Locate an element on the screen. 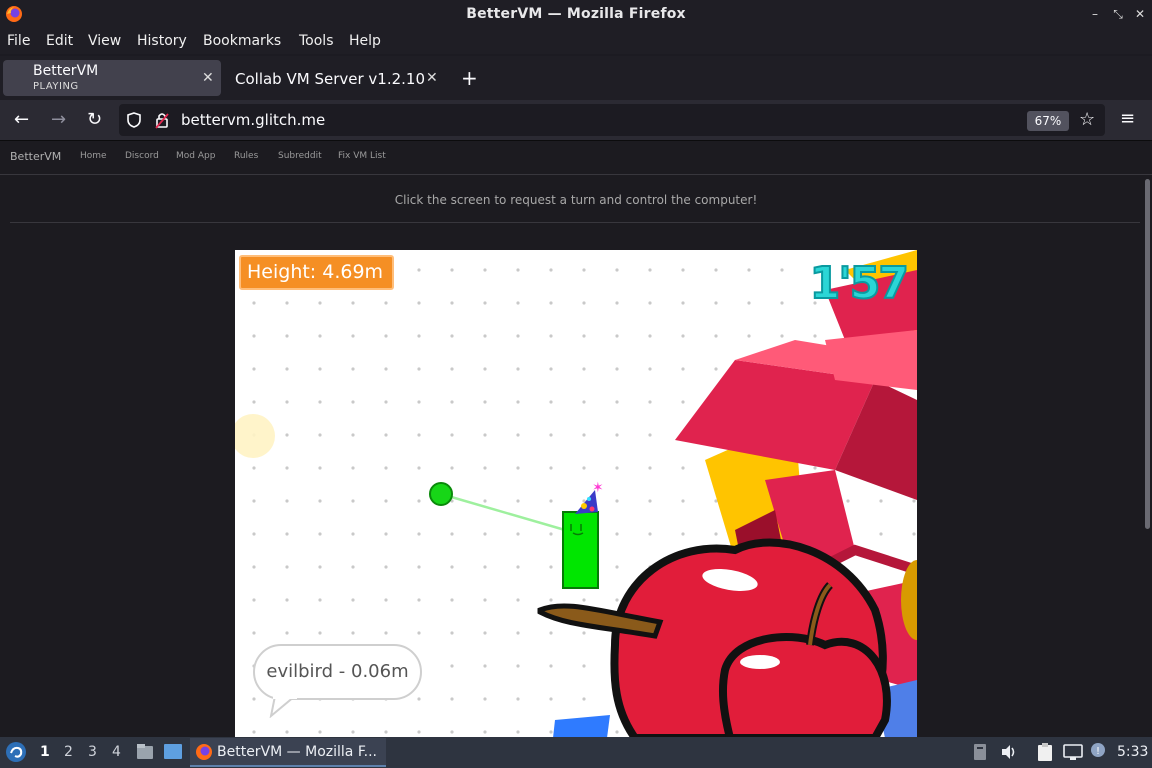 This screenshot has width=1152, height=768. window-title: BetterVM — Mozilla Firefox is located at coordinates (576, 14).